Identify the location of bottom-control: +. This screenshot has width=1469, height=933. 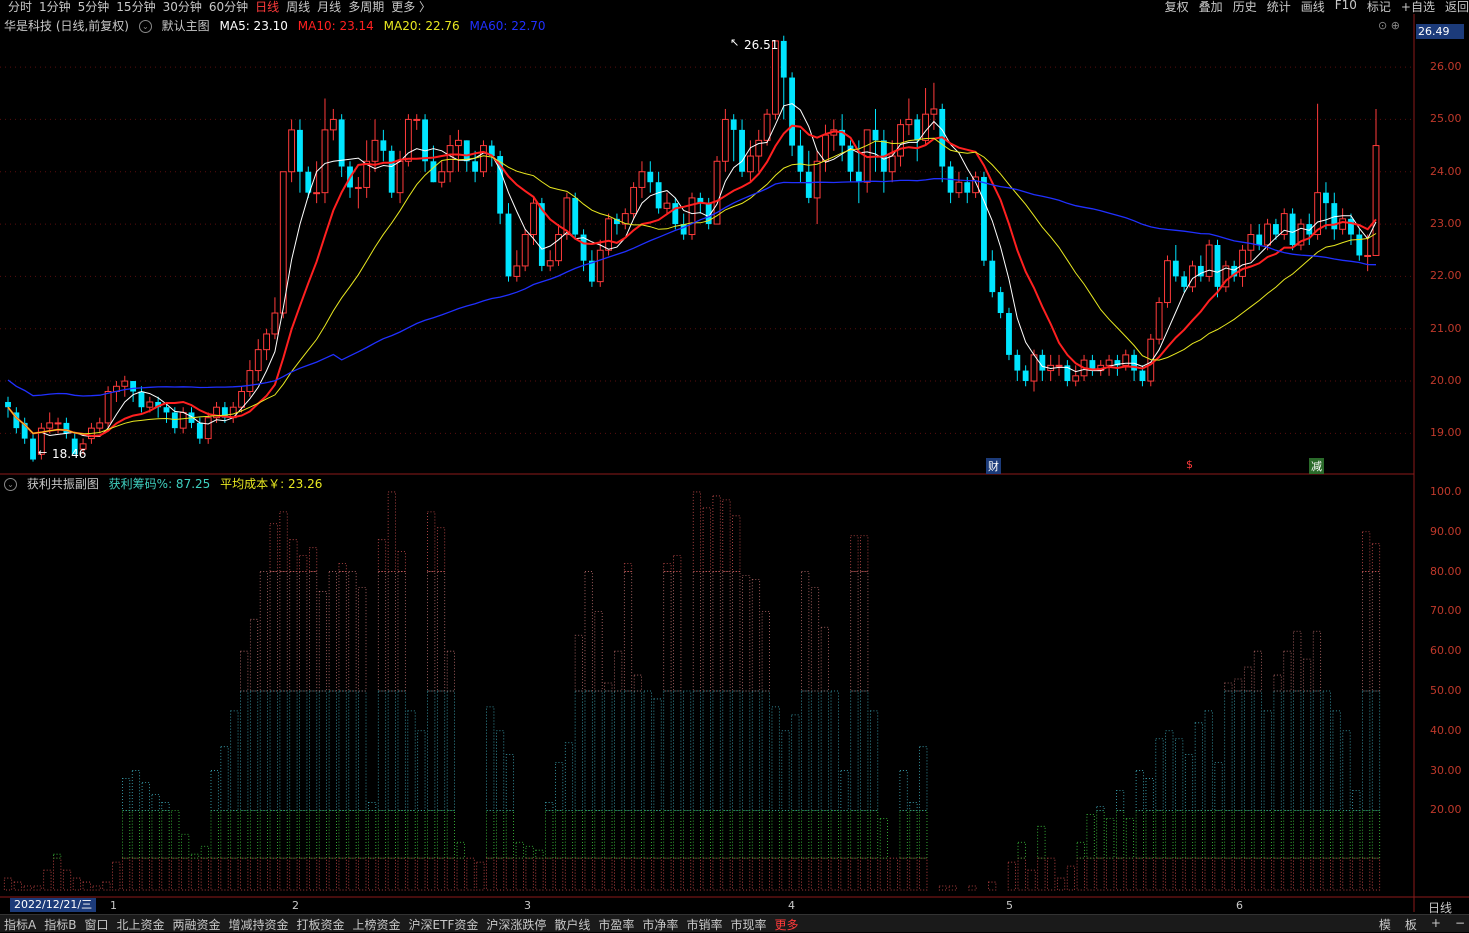
(1436, 924).